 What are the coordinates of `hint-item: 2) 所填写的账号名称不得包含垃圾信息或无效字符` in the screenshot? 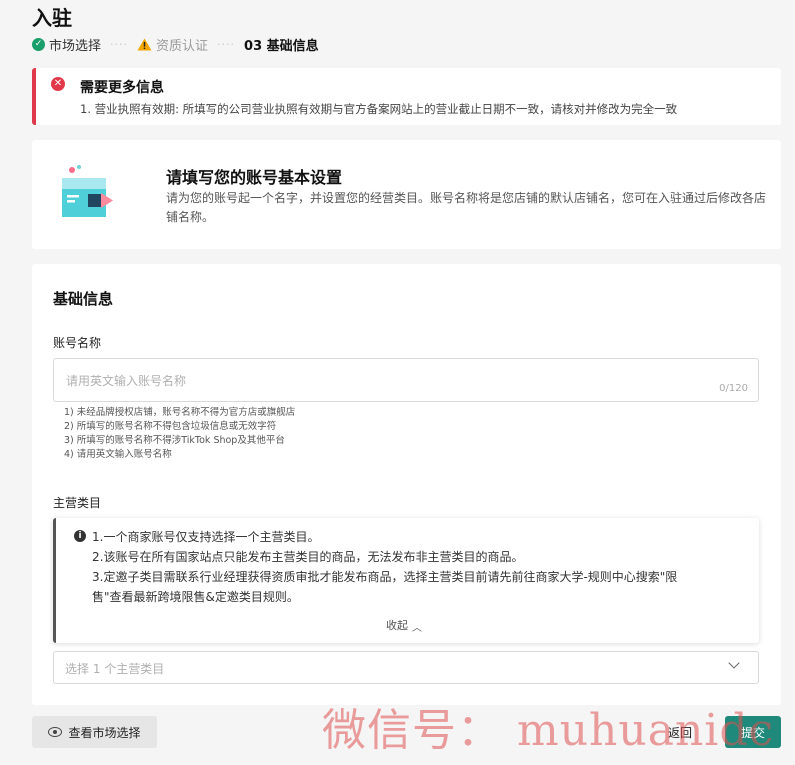 It's located at (170, 426).